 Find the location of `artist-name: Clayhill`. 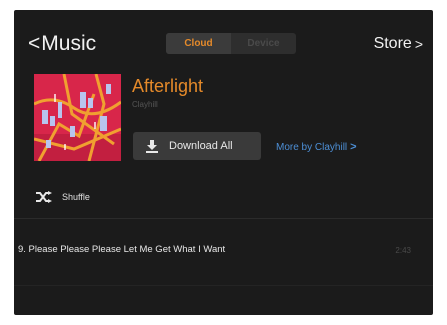

artist-name: Clayhill is located at coordinates (145, 104).